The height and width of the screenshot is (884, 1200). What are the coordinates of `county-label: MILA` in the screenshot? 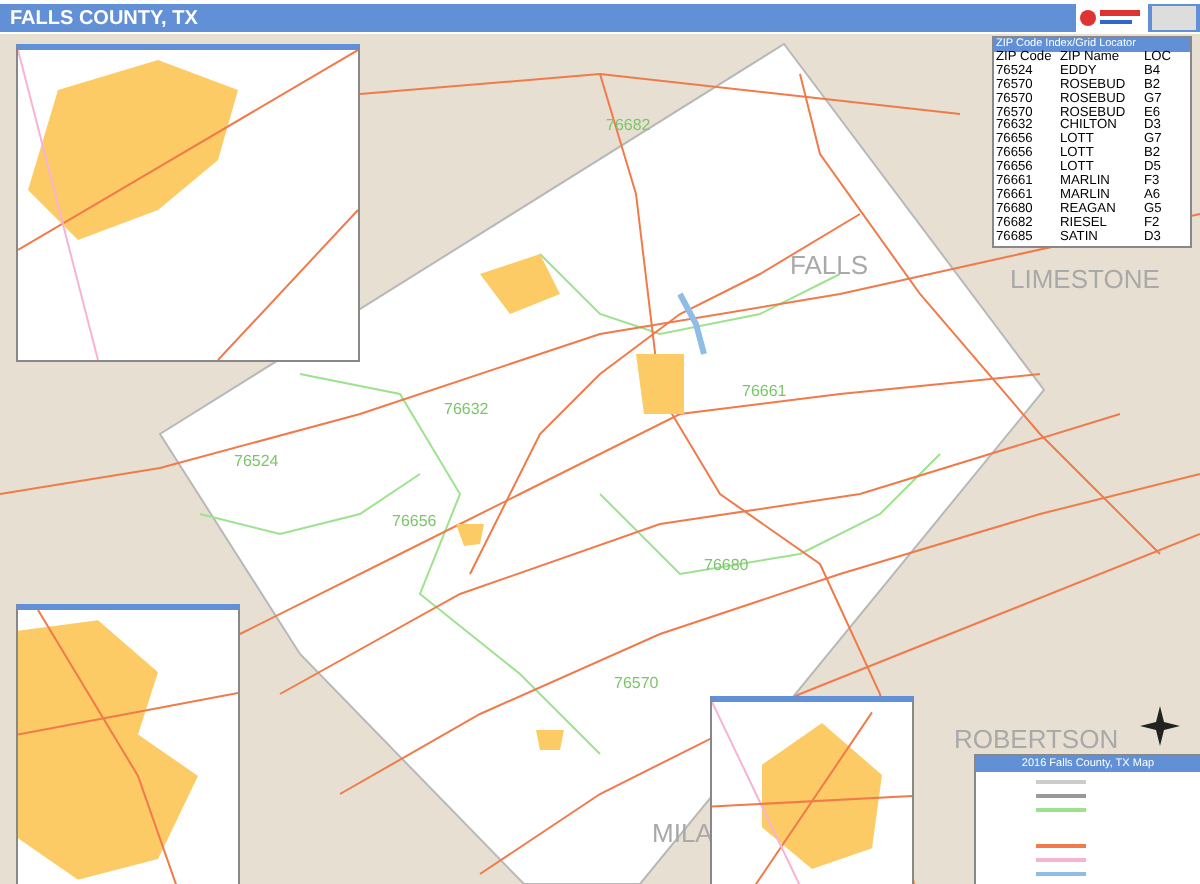 It's located at (682, 833).